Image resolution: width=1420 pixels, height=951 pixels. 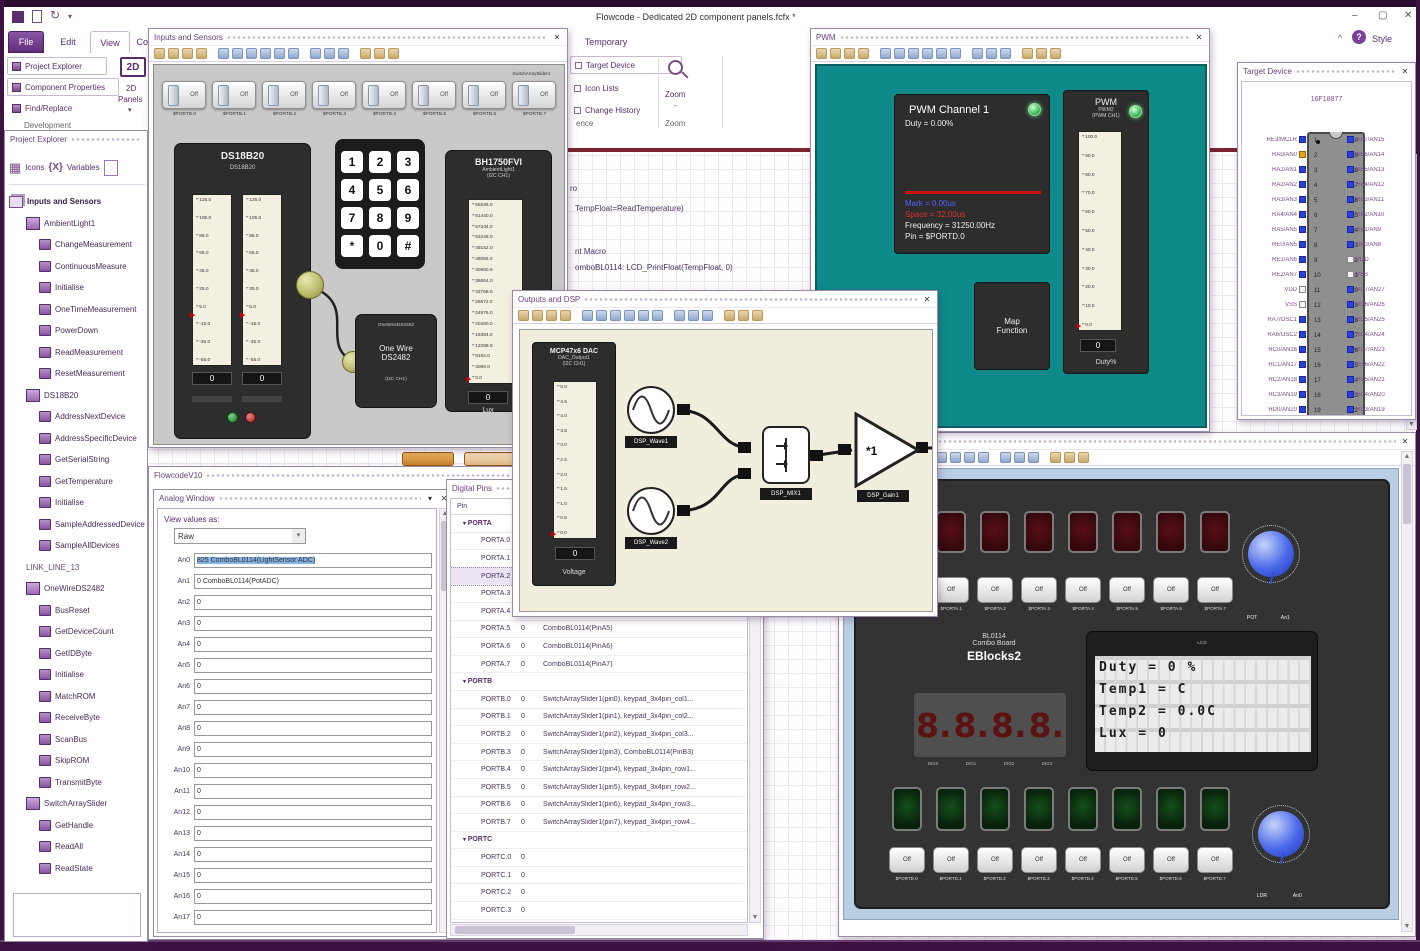 What do you see at coordinates (557, 37) in the screenshot?
I see `panel-close-icon: ✕` at bounding box center [557, 37].